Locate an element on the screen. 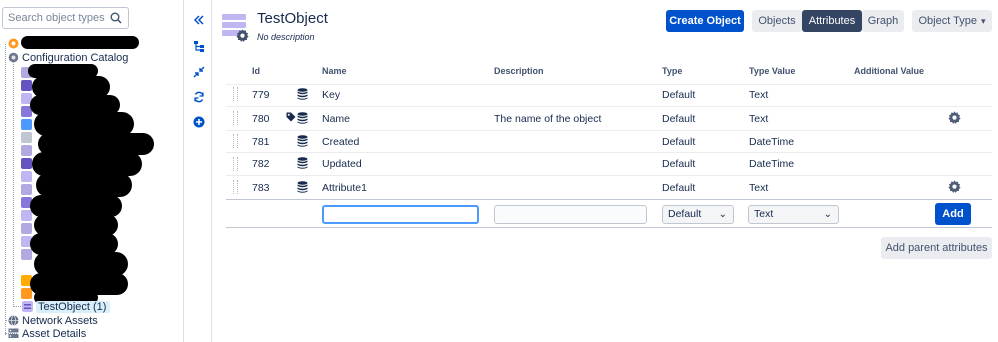 The width and height of the screenshot is (998, 342). column-header-name: Name is located at coordinates (334, 71).